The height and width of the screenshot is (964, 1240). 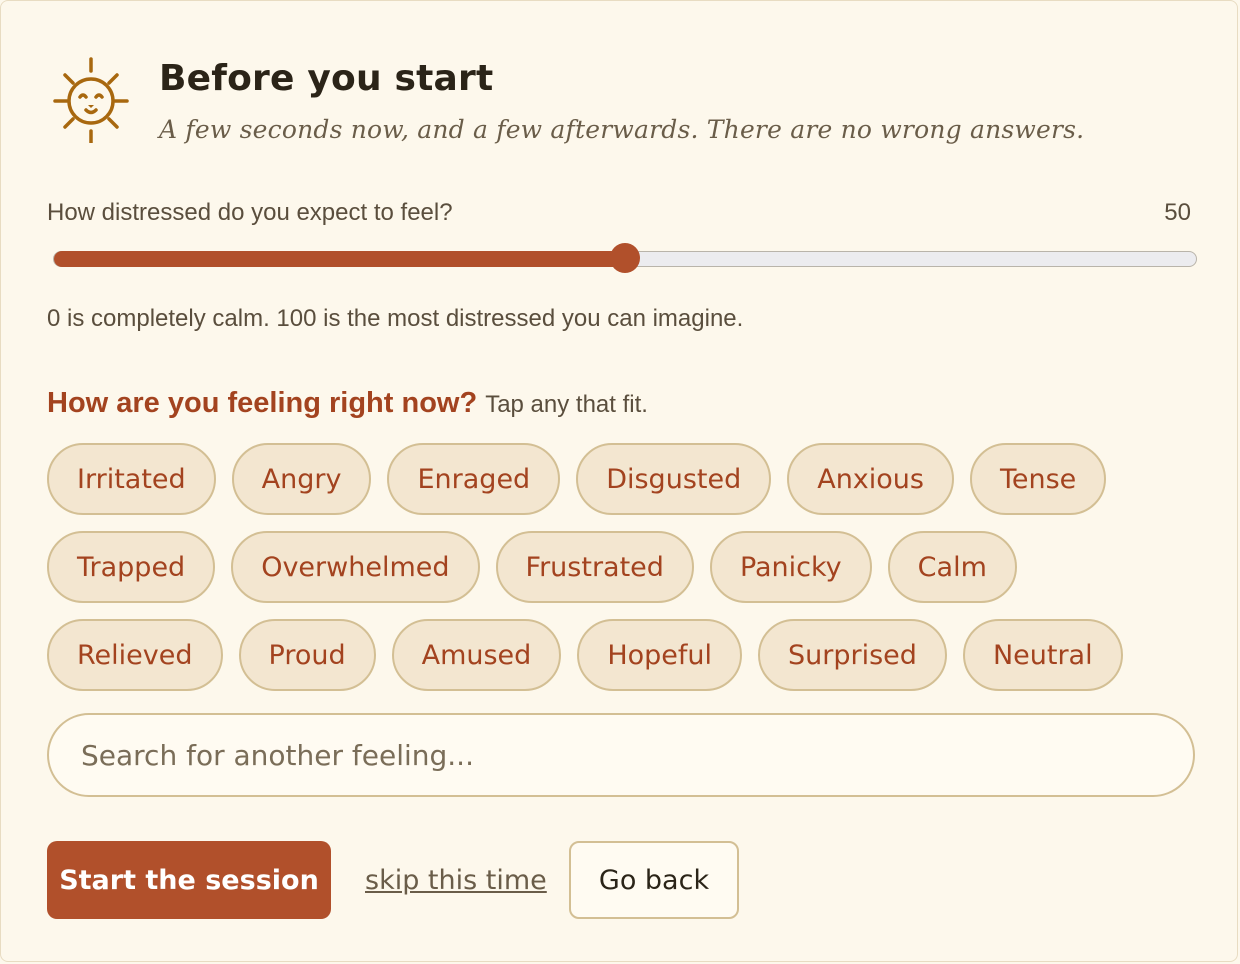 What do you see at coordinates (594, 567) in the screenshot?
I see `feeling-chip: Frustrated` at bounding box center [594, 567].